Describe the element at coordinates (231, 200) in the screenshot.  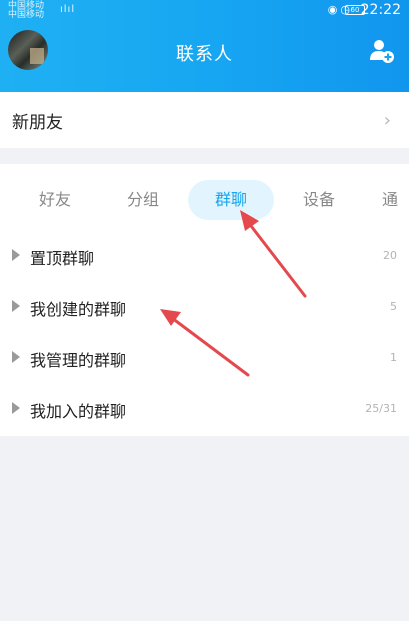
I see `tab-group-chats: 群聊` at that location.